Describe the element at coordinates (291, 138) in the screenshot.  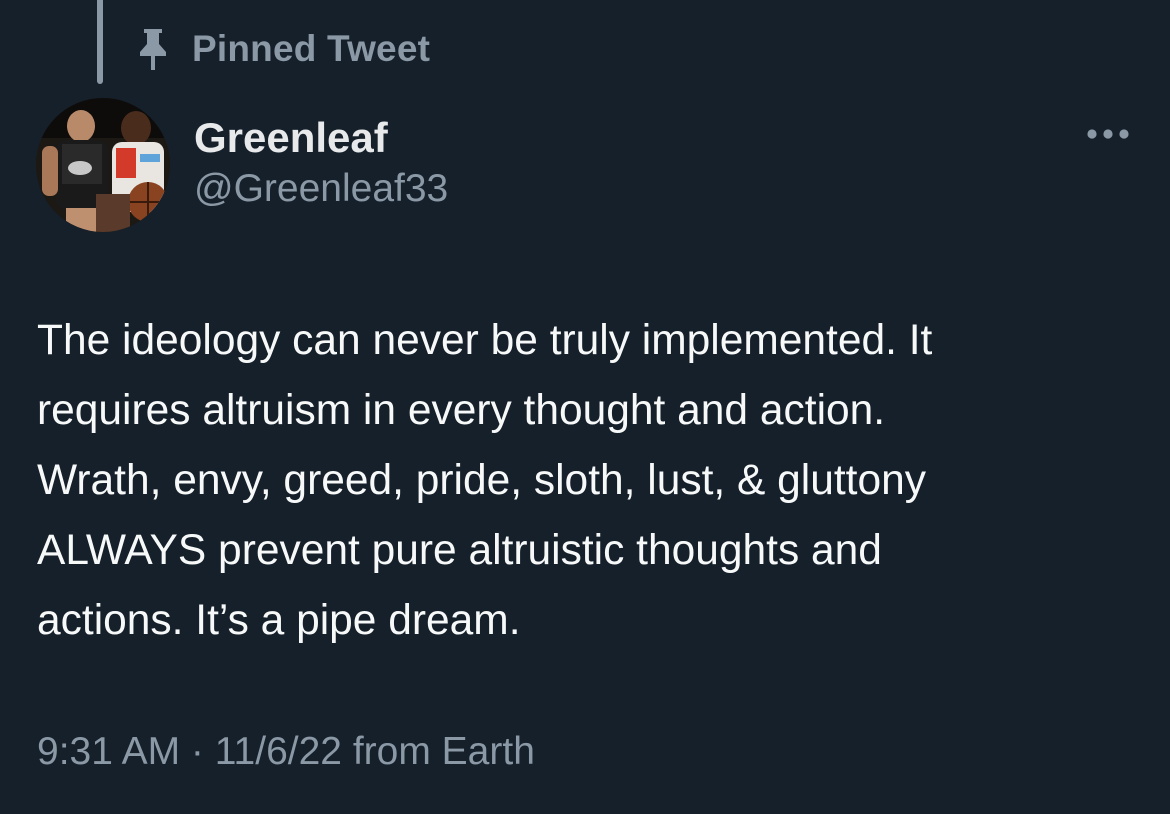
I see `author-display-name: Greenleaf` at that location.